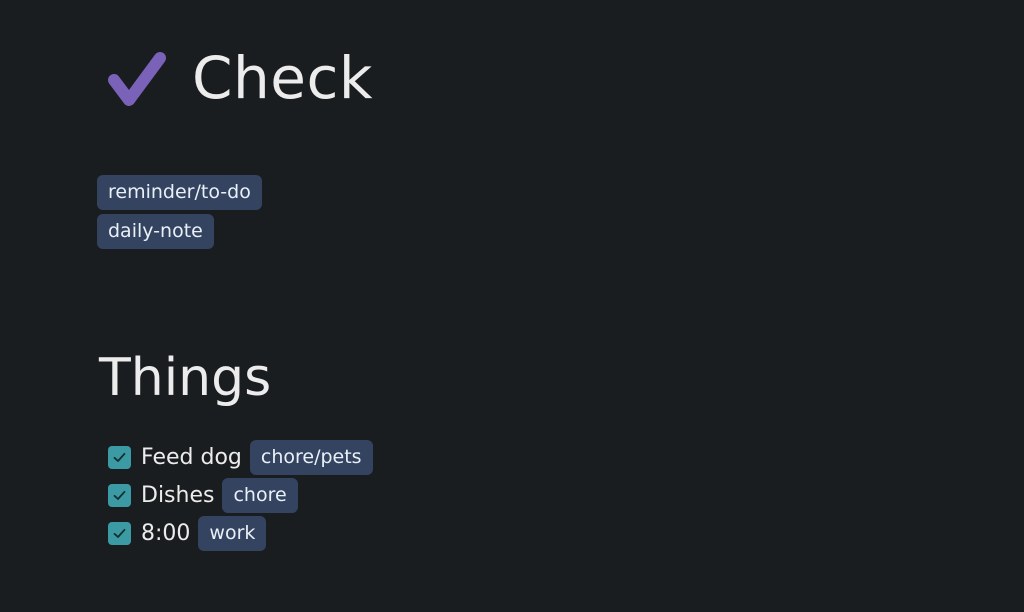 The image size is (1024, 612). Describe the element at coordinates (282, 78) in the screenshot. I see `note-title: Check` at that location.